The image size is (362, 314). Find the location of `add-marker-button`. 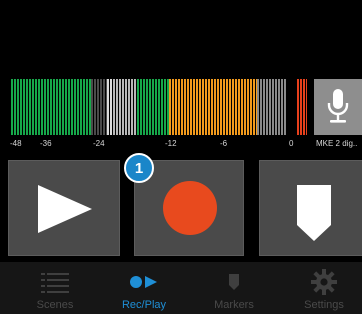

add-marker-button is located at coordinates (310, 208).